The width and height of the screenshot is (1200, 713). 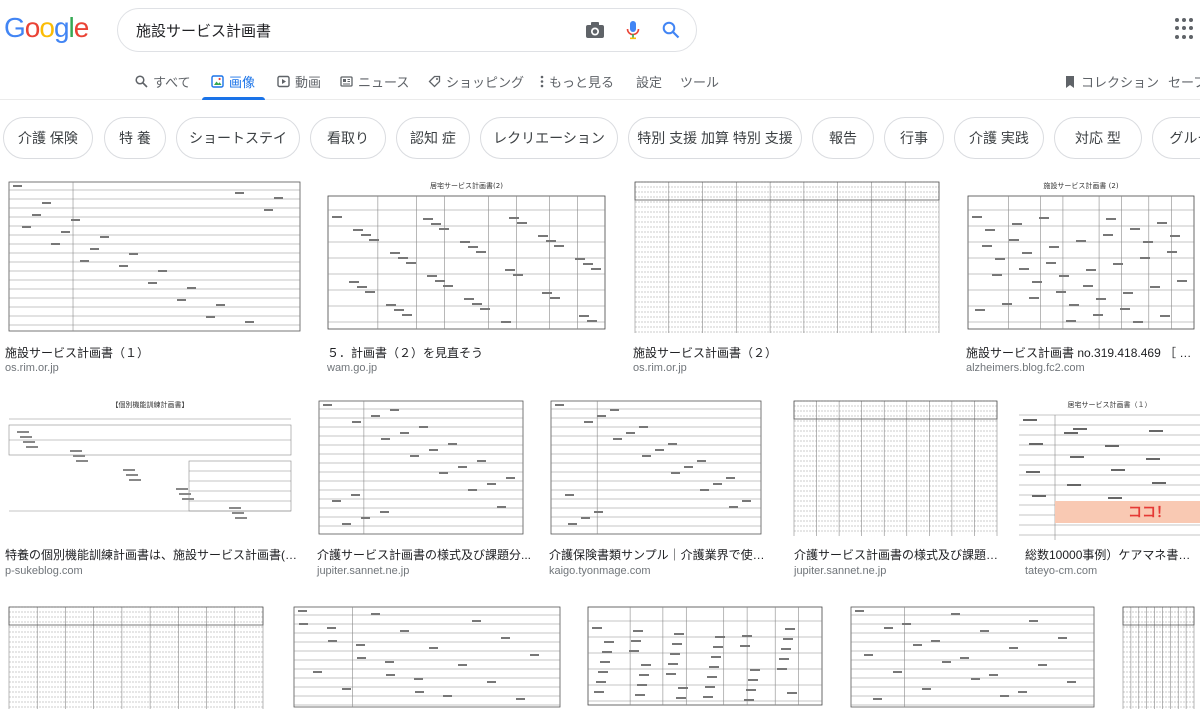 What do you see at coordinates (356, 30) in the screenshot?
I see `search-input: 施設サービス計画書` at bounding box center [356, 30].